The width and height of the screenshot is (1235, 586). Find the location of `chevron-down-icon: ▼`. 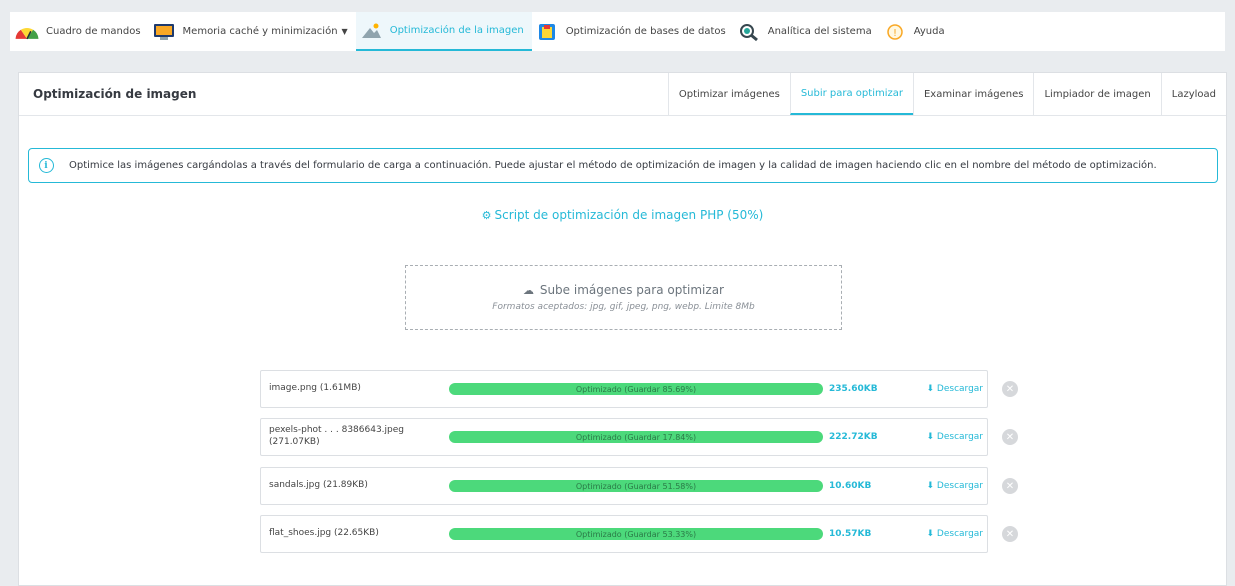

chevron-down-icon: ▼ is located at coordinates (344, 31).